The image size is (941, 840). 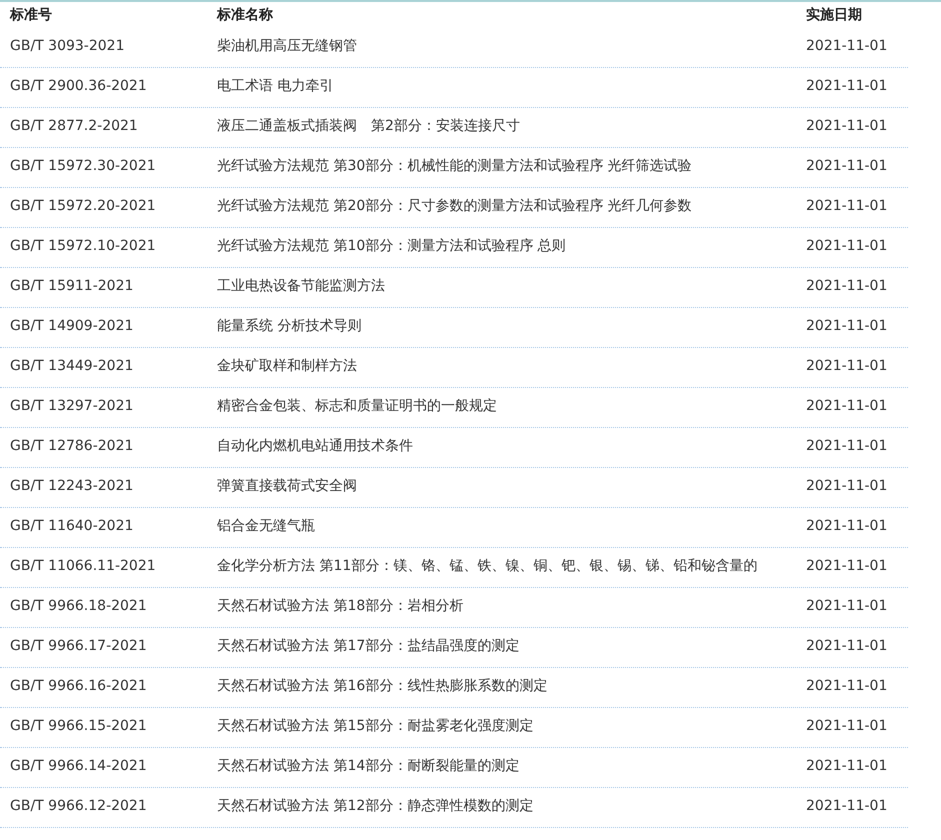 What do you see at coordinates (78, 766) in the screenshot?
I see `table-cell-text: GB/T 9966.14-2021` at bounding box center [78, 766].